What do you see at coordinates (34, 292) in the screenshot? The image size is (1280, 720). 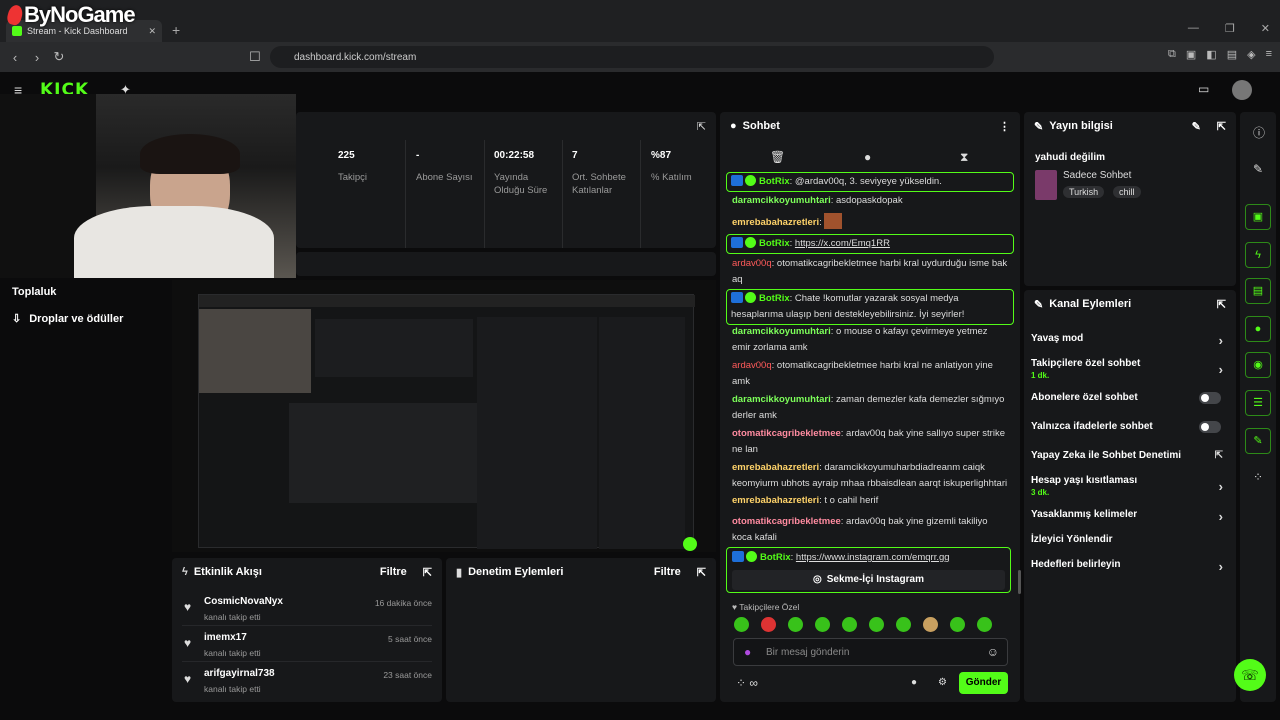 I see `sidebar-item-community: Toplaluk` at bounding box center [34, 292].